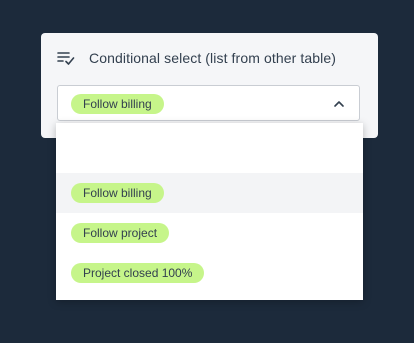 This screenshot has height=343, width=414. Describe the element at coordinates (66, 58) in the screenshot. I see `list-check-icon` at that location.